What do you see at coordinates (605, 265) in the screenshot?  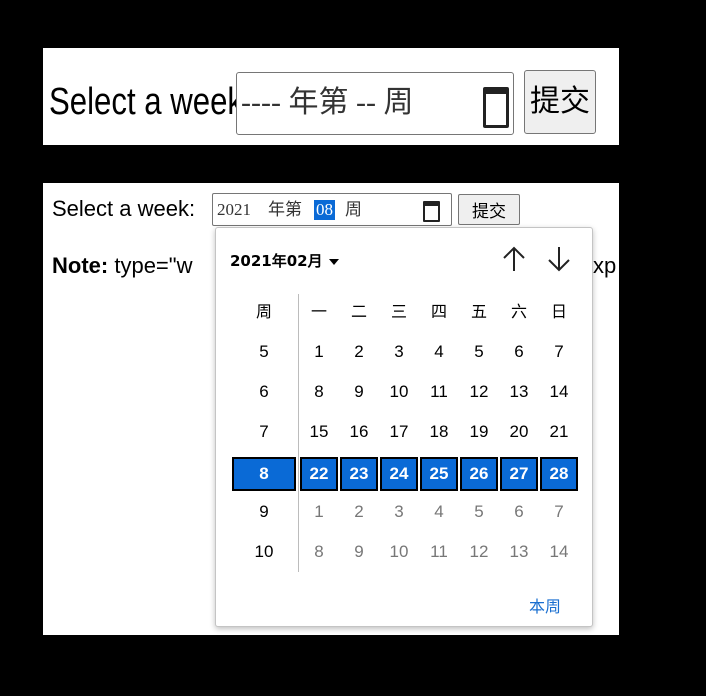 I see `note-text-tail: xp` at bounding box center [605, 265].